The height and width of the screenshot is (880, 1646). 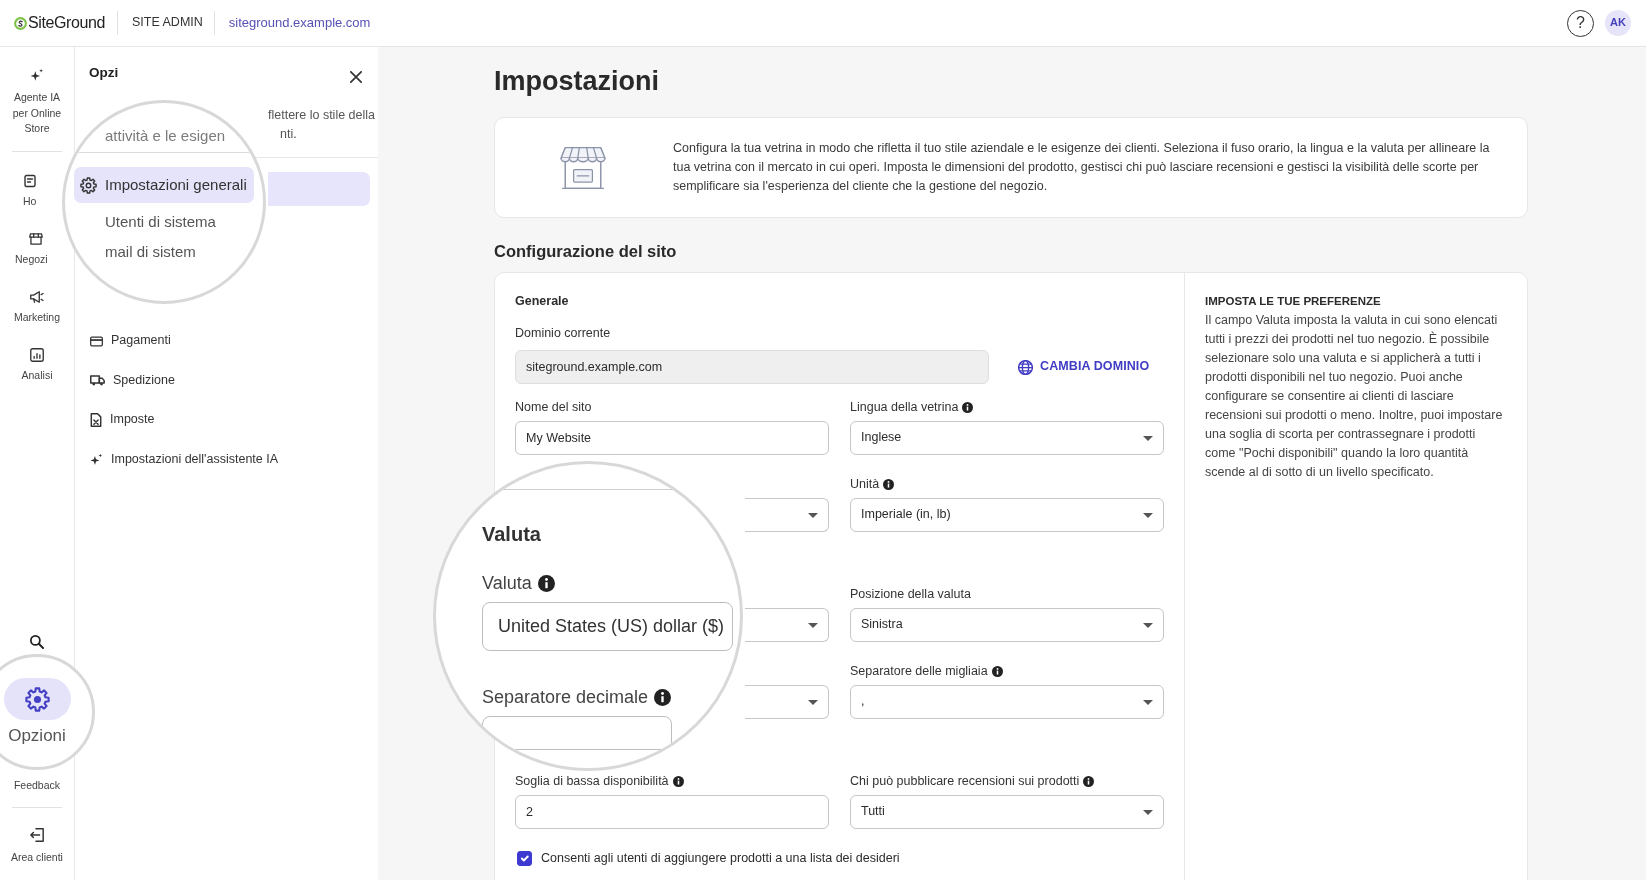 I want to click on close-button, so click(x=356, y=77).